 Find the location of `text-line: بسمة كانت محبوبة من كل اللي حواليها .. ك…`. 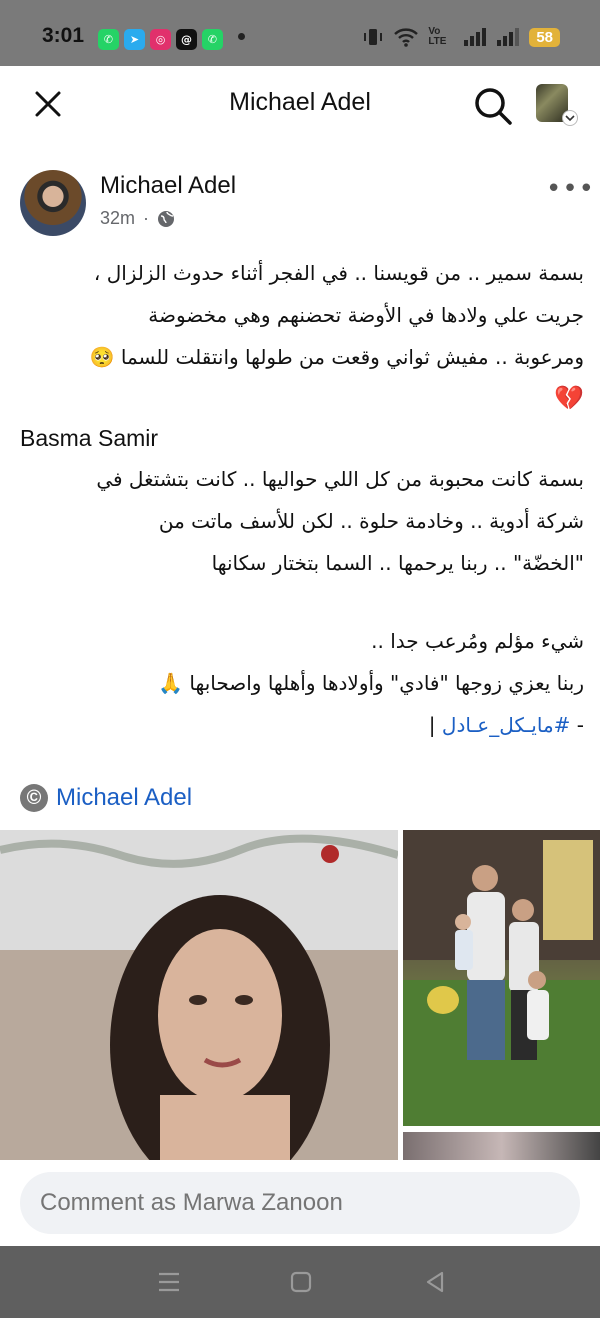

text-line: بسمة كانت محبوبة من كل اللي حواليها .. ك… is located at coordinates (340, 479).